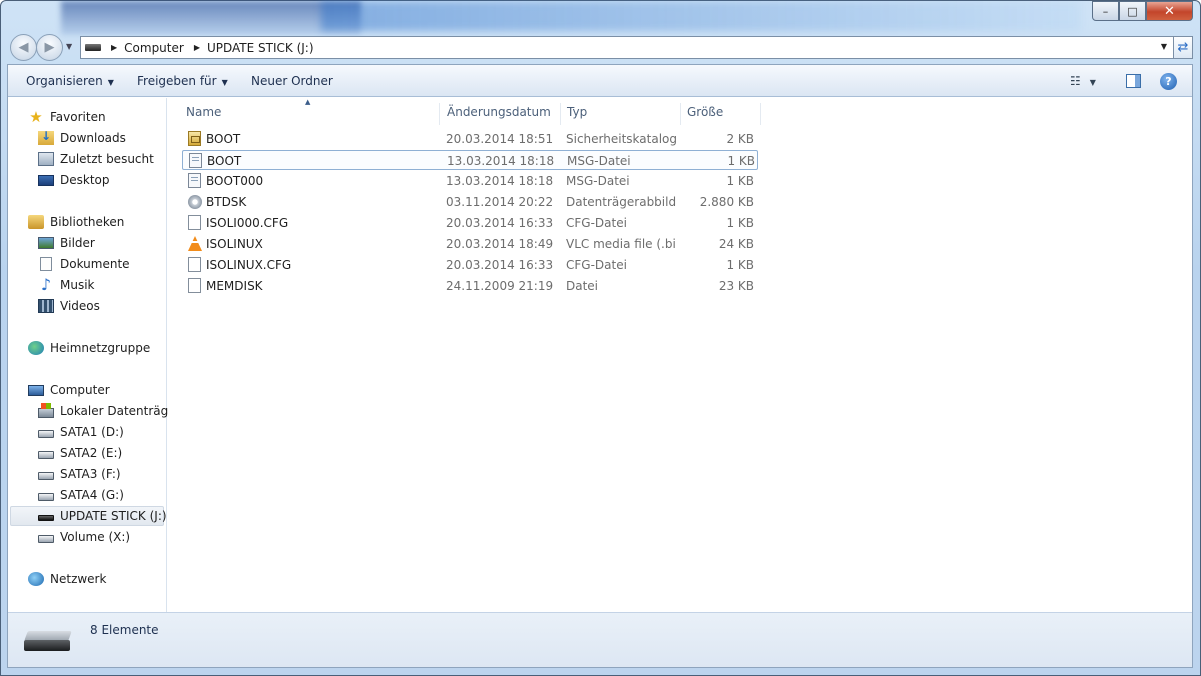  Describe the element at coordinates (84, 264) in the screenshot. I see `nav-documents: Dokumente` at that location.